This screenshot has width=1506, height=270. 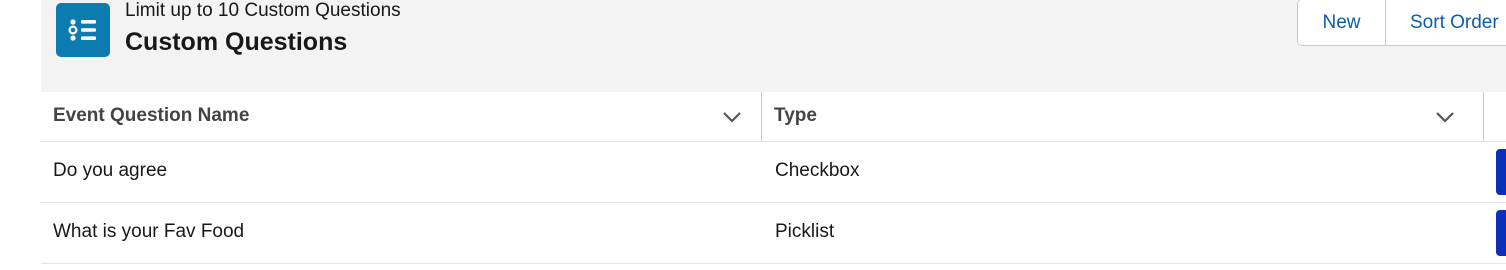 What do you see at coordinates (805, 231) in the screenshot?
I see `question-type-cell: Picklist` at bounding box center [805, 231].